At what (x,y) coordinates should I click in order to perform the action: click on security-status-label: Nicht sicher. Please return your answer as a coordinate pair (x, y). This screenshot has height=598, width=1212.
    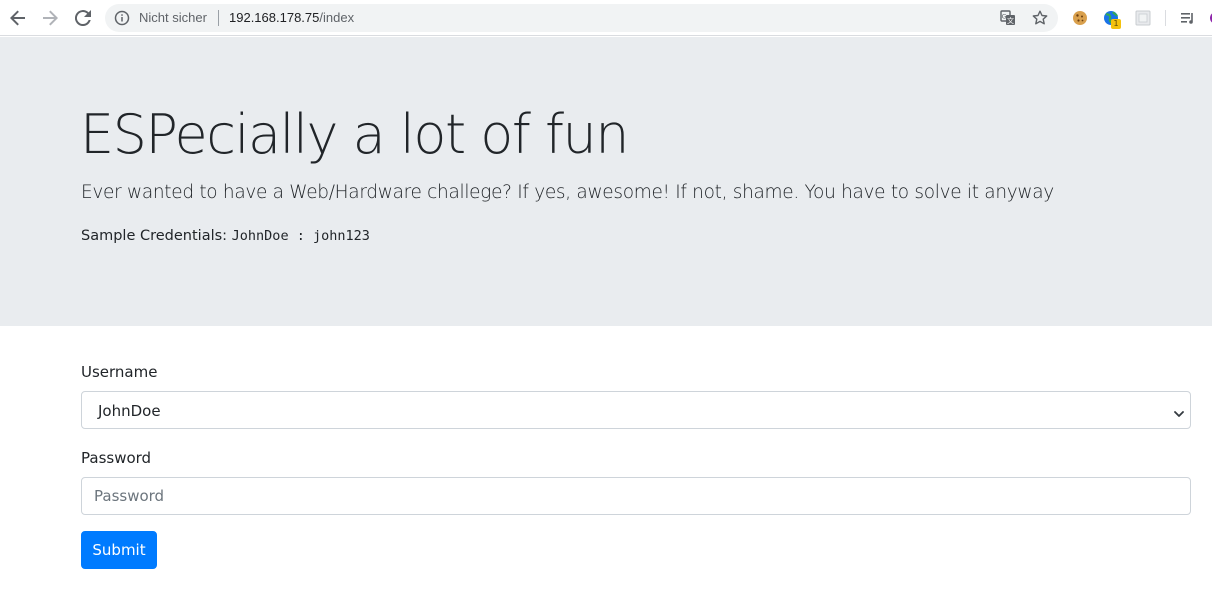
    Looking at the image, I should click on (173, 18).